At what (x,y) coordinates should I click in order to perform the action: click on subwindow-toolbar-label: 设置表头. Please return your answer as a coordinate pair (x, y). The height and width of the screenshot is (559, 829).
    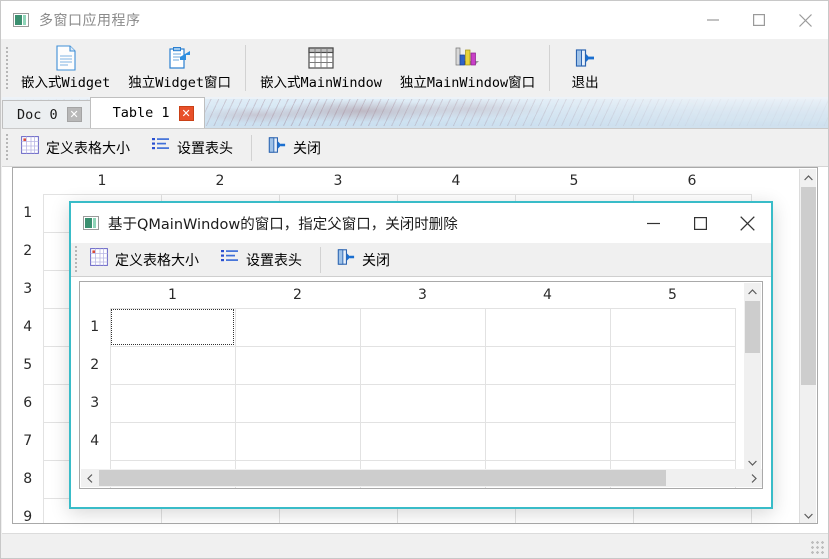
    Looking at the image, I should click on (274, 260).